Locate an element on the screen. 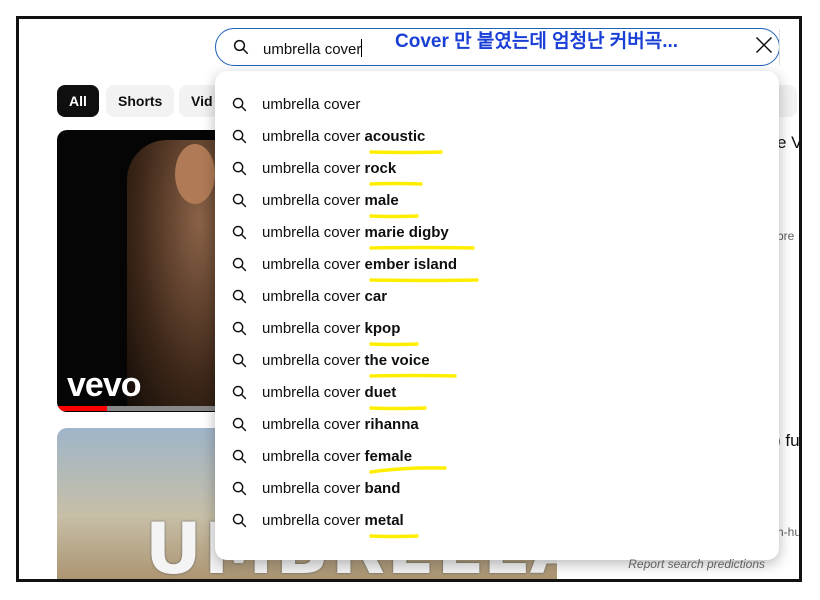 This screenshot has height=600, width=820. search-query: umbrella cover is located at coordinates (312, 49).